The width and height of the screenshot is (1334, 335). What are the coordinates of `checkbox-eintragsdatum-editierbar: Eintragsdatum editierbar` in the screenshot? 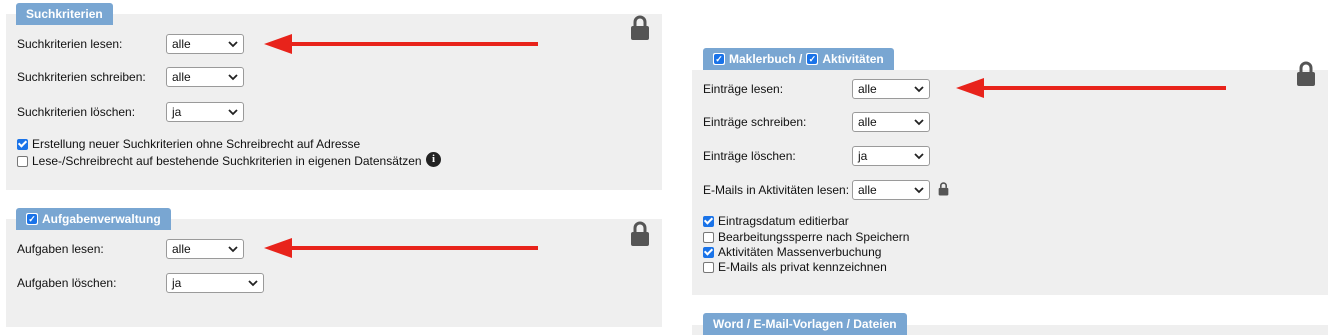 It's located at (776, 221).